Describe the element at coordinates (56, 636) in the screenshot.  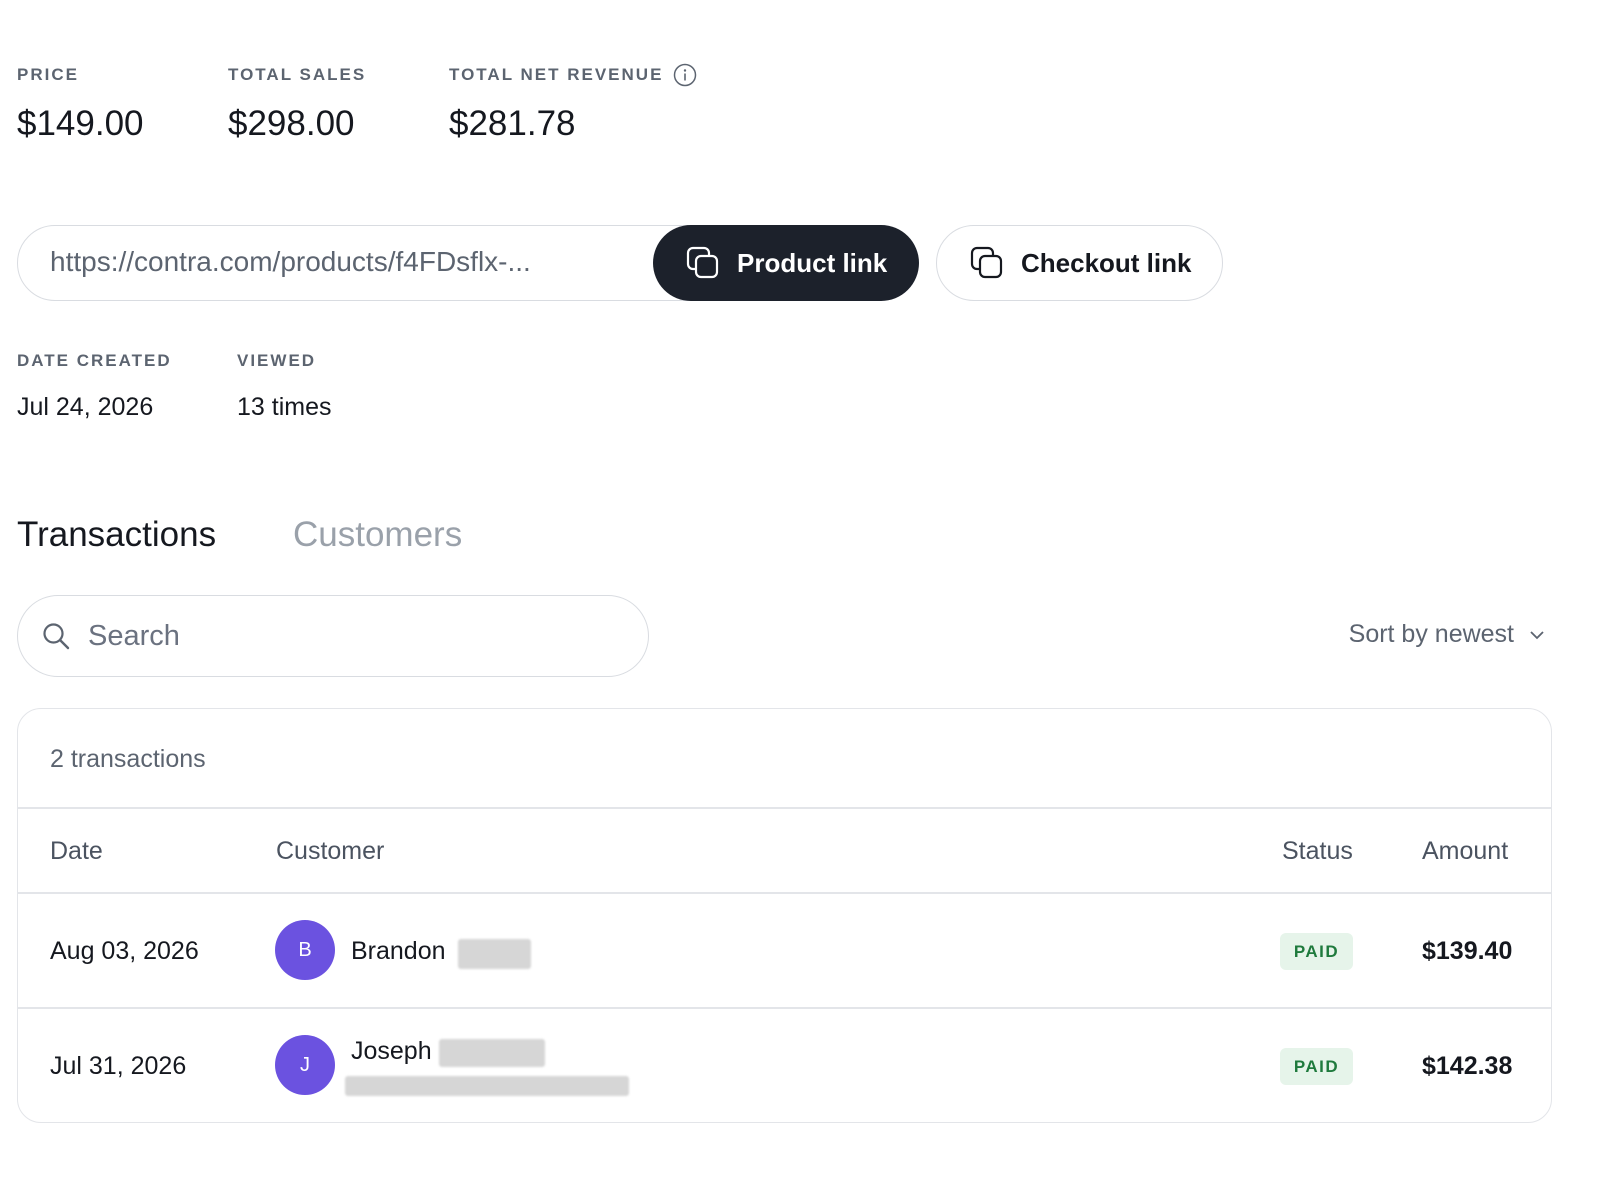
I see `search-icon` at that location.